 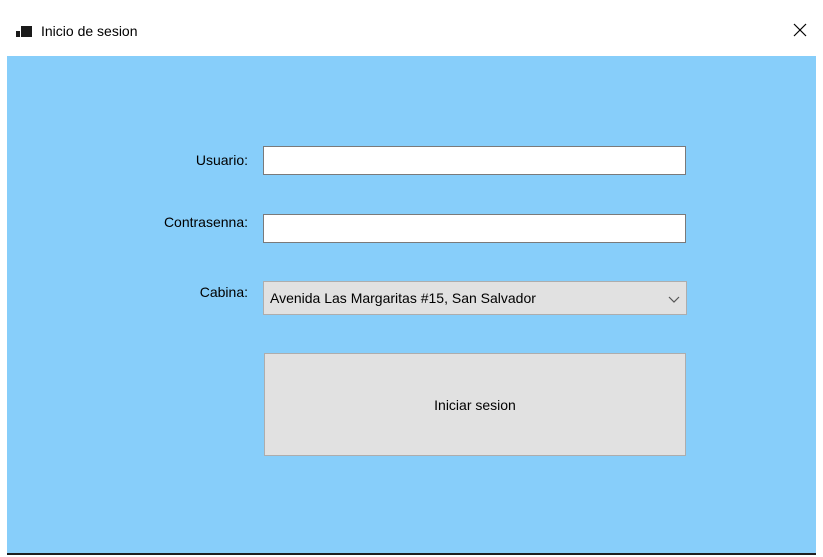 What do you see at coordinates (411, 28) in the screenshot?
I see `title-bar: Inicio de sesion` at bounding box center [411, 28].